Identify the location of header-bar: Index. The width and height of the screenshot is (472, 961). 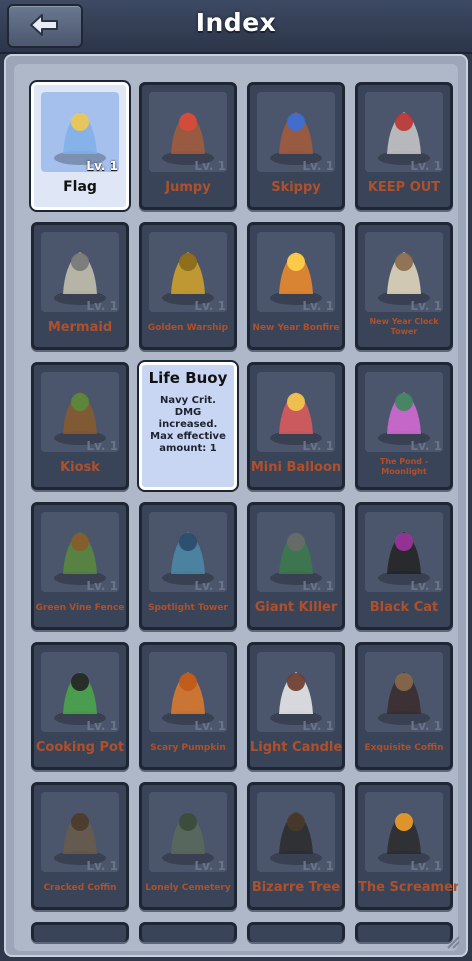
(236, 27).